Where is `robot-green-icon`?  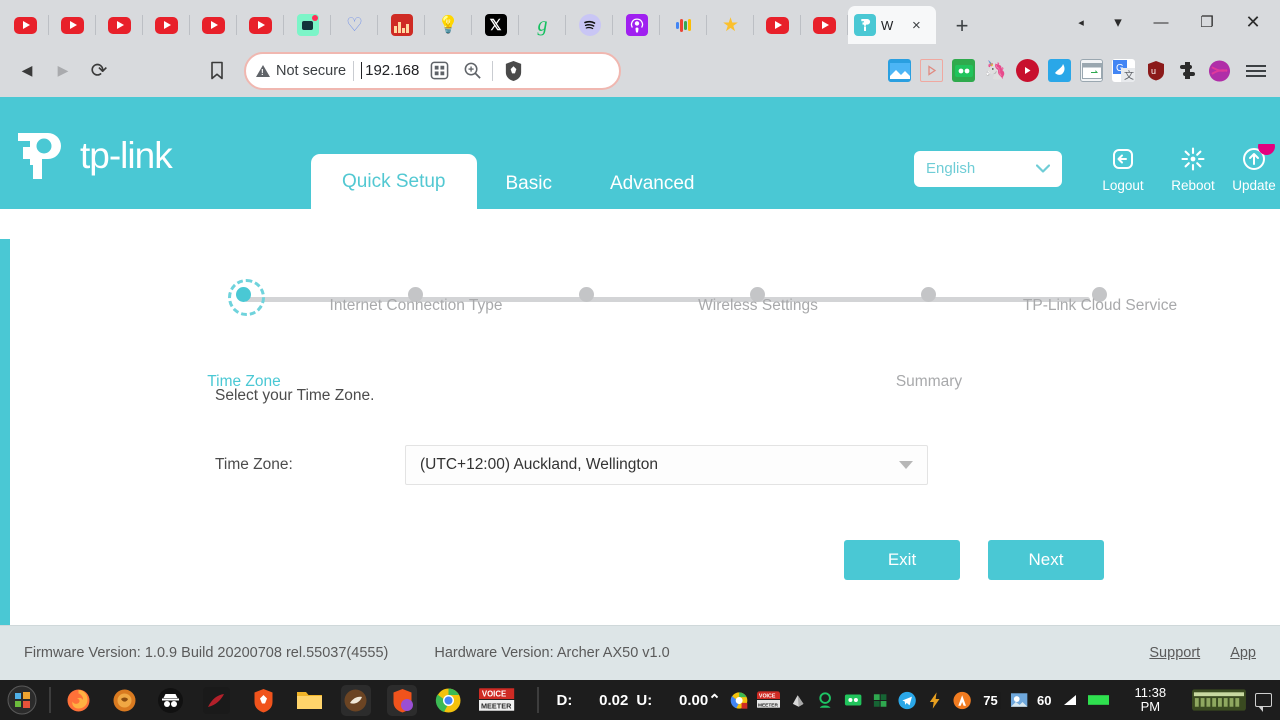 robot-green-icon is located at coordinates (963, 70).